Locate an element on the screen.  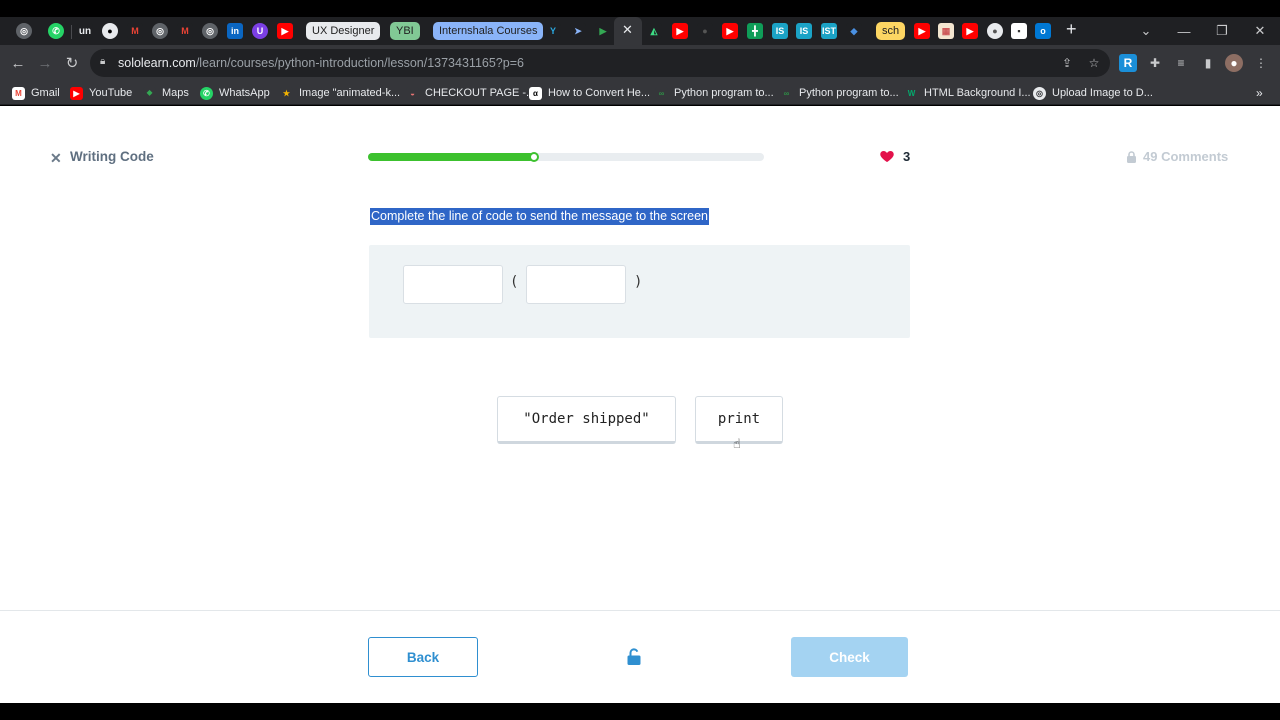
answer-slot-argument is located at coordinates (576, 284).